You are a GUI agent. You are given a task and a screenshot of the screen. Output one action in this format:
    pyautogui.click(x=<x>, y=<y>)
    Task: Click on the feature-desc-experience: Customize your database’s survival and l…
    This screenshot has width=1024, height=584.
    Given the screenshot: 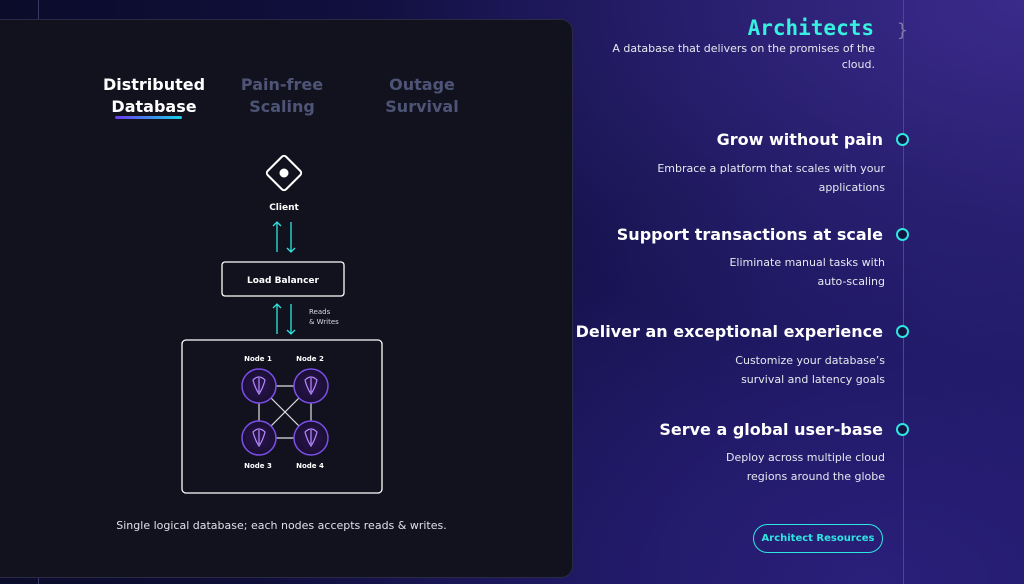 What is the action you would take?
    pyautogui.click(x=810, y=370)
    